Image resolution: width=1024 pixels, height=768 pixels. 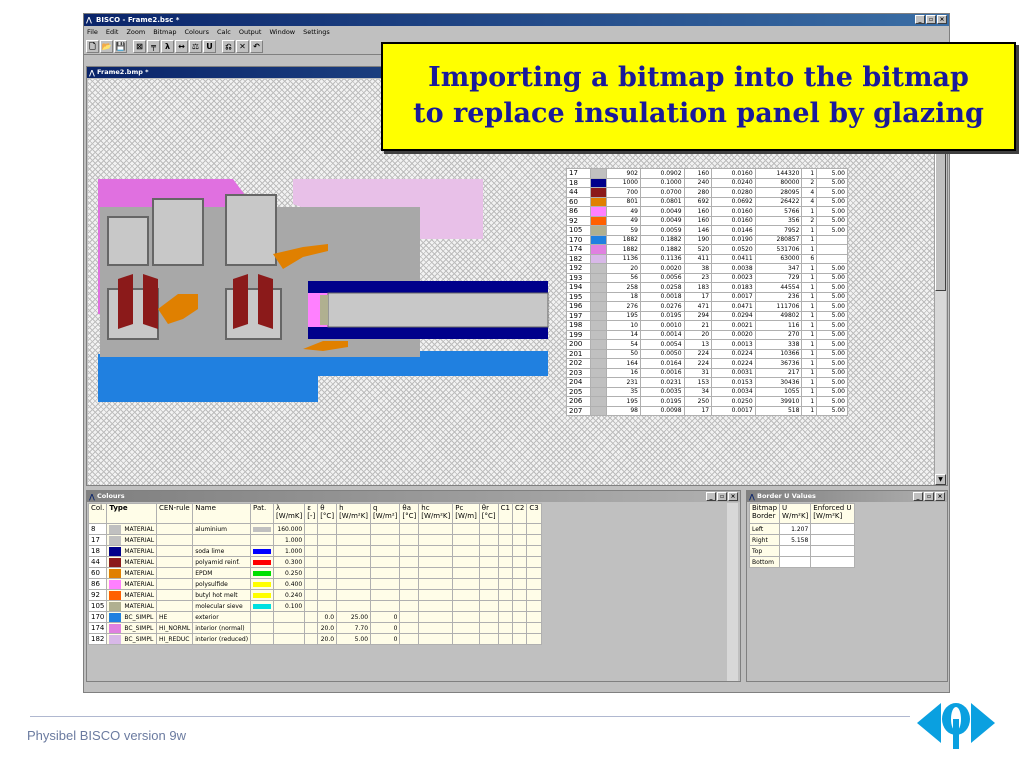 What do you see at coordinates (228, 46) in the screenshot?
I see `toolbar-button: ⎌` at bounding box center [228, 46].